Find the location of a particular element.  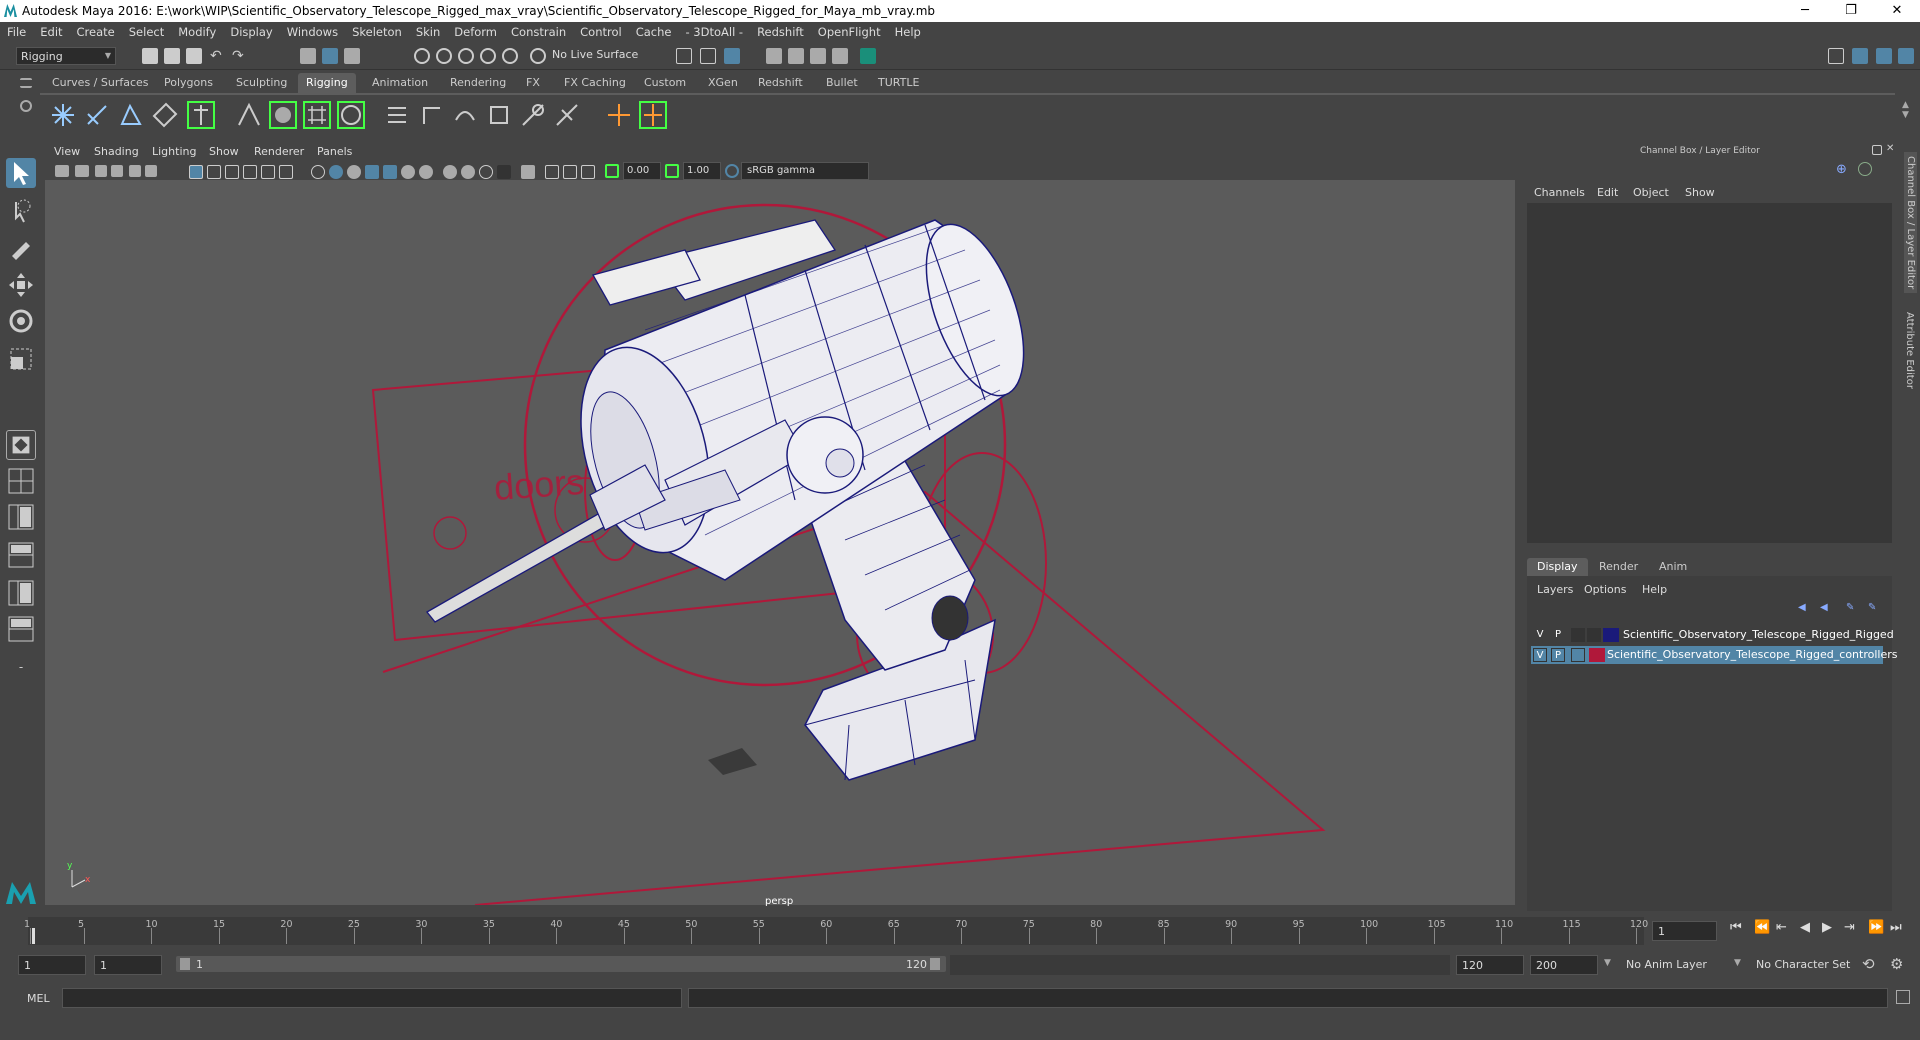

layer-options-menu: Options is located at coordinates (1605, 589).